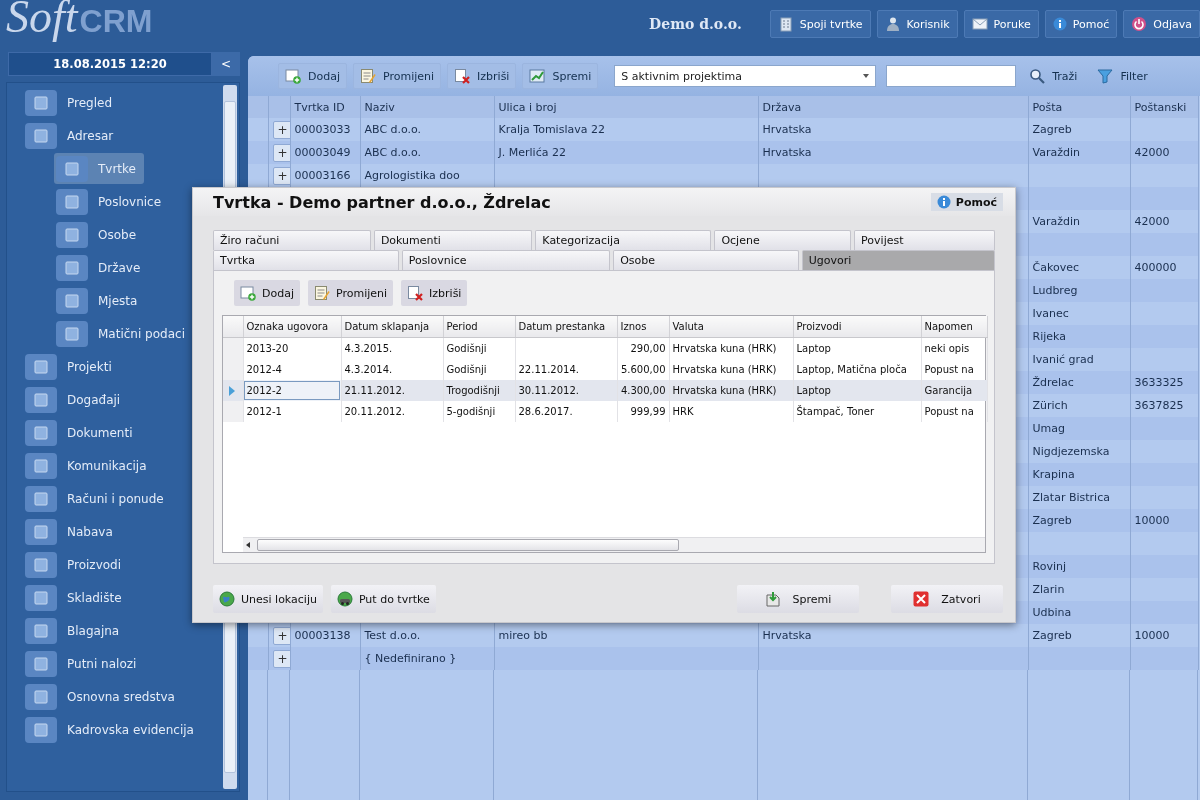 The image size is (1200, 800). Describe the element at coordinates (643, 327) in the screenshot. I see `column-header: Iznos` at that location.